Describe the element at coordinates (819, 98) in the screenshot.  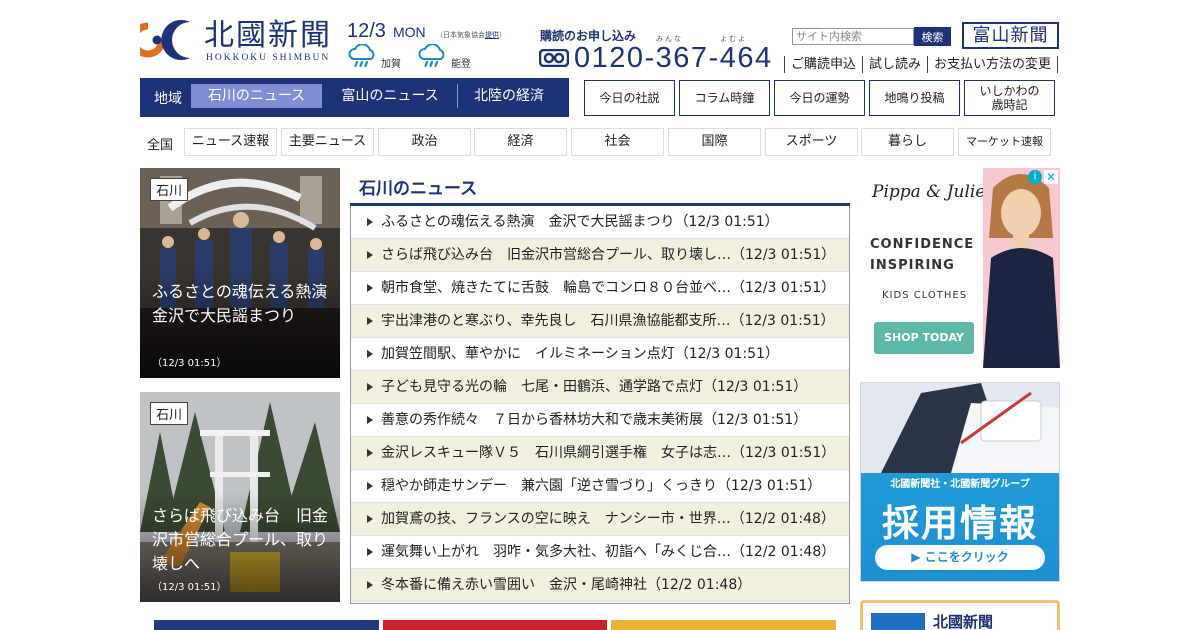
I see `horoscope-button: 今日の運勢` at that location.